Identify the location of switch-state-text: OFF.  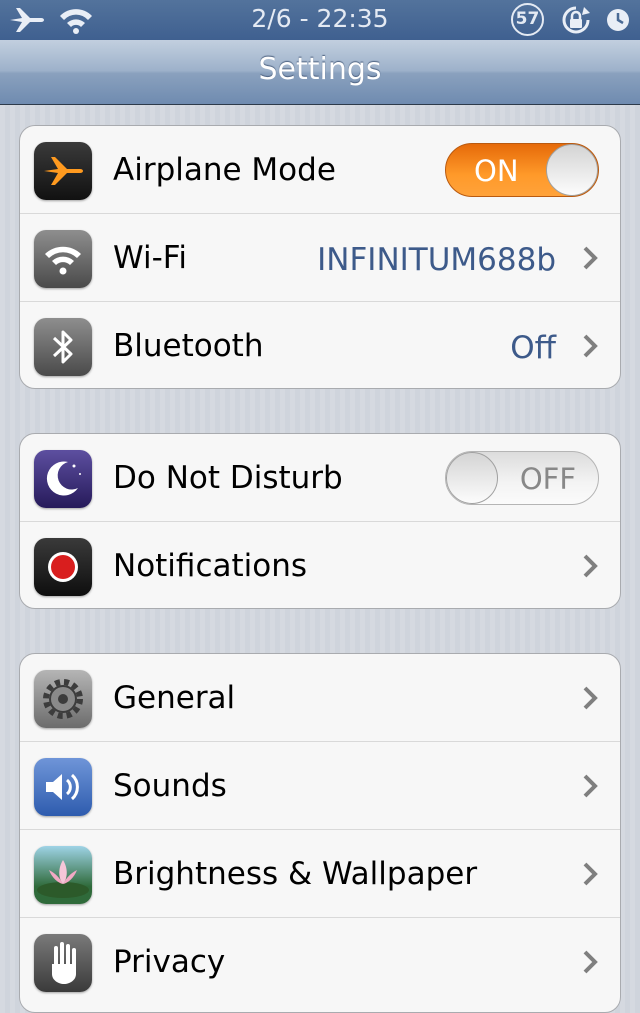
(547, 479).